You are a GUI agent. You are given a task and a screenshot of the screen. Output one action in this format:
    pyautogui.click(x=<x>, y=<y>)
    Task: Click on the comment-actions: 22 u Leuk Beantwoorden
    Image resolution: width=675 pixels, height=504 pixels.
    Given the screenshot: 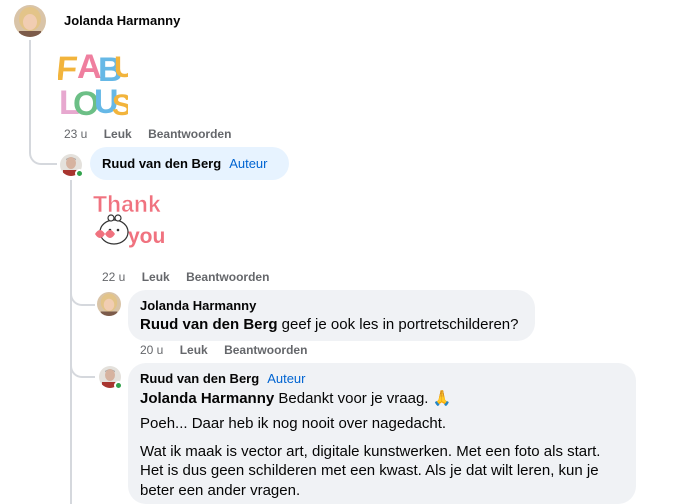 What is the action you would take?
    pyautogui.click(x=192, y=277)
    